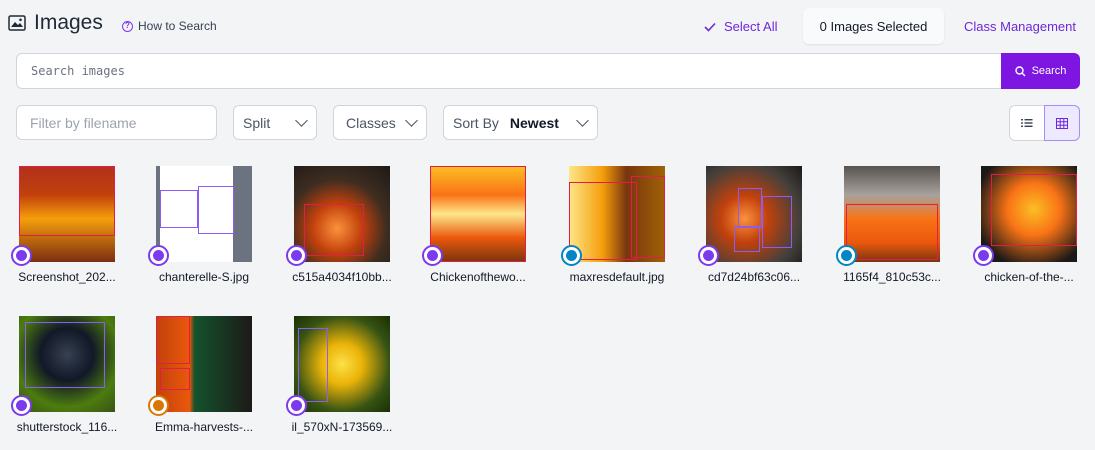 This screenshot has width=1095, height=450. I want to click on search-bar: Search, so click(548, 71).